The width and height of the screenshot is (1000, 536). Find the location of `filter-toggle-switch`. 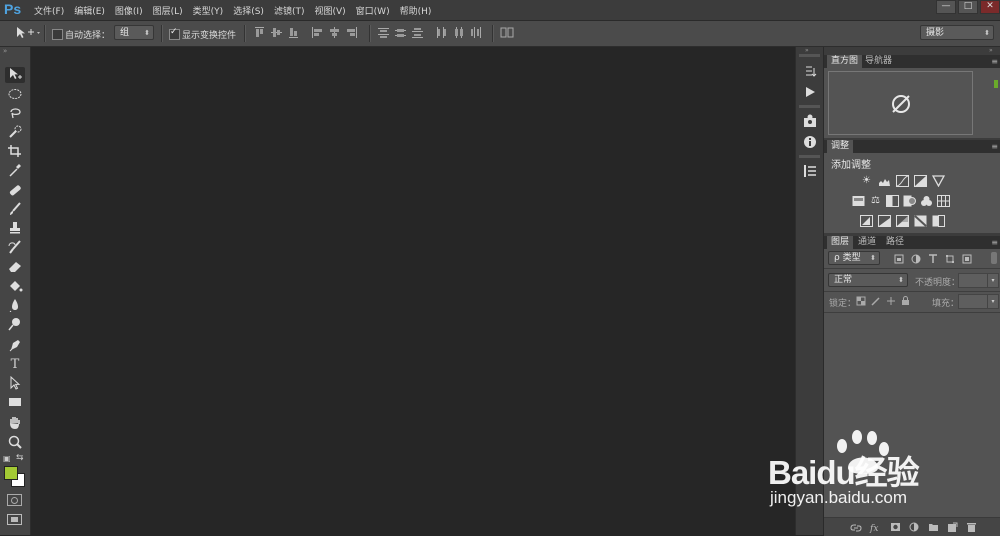

filter-toggle-switch is located at coordinates (994, 258).